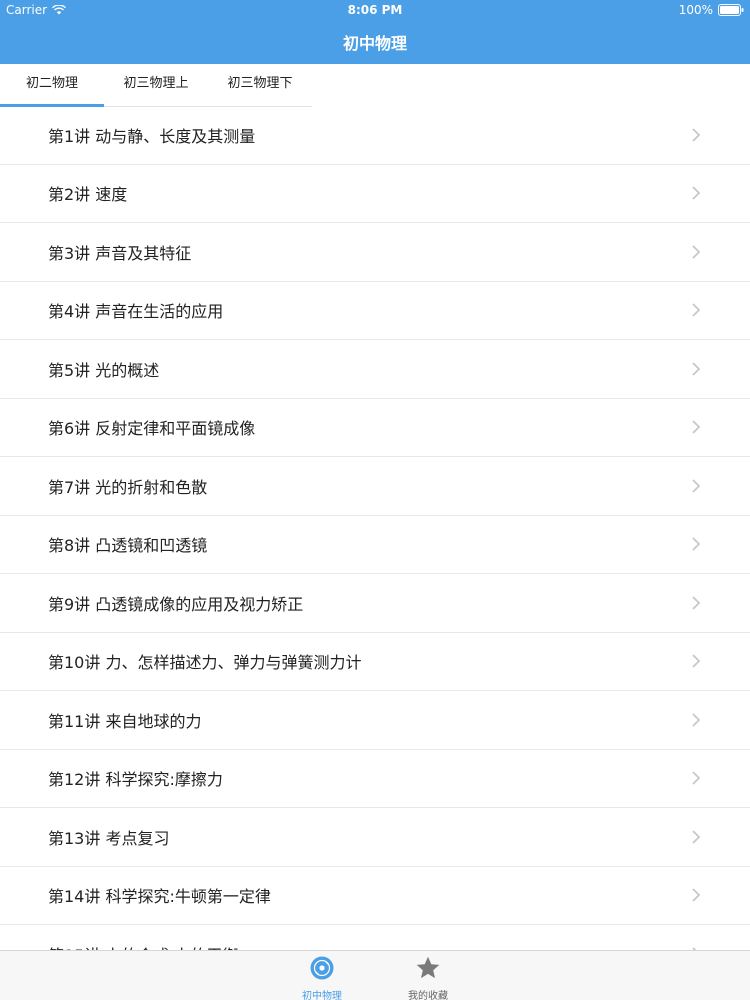 Image resolution: width=750 pixels, height=1000 pixels. I want to click on lesson-item: 第6讲 反射定律和平面镜成像, so click(375, 428).